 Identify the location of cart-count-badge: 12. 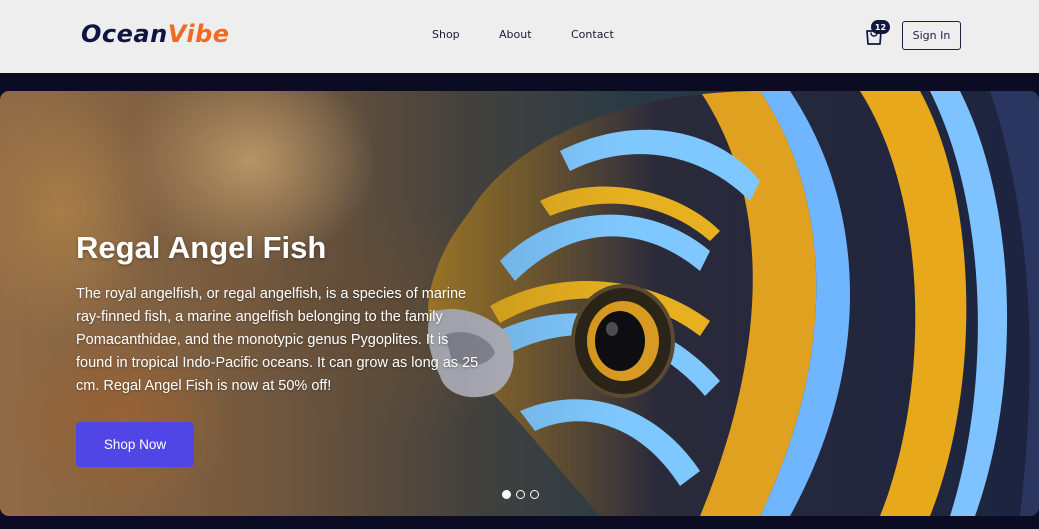
(880, 27).